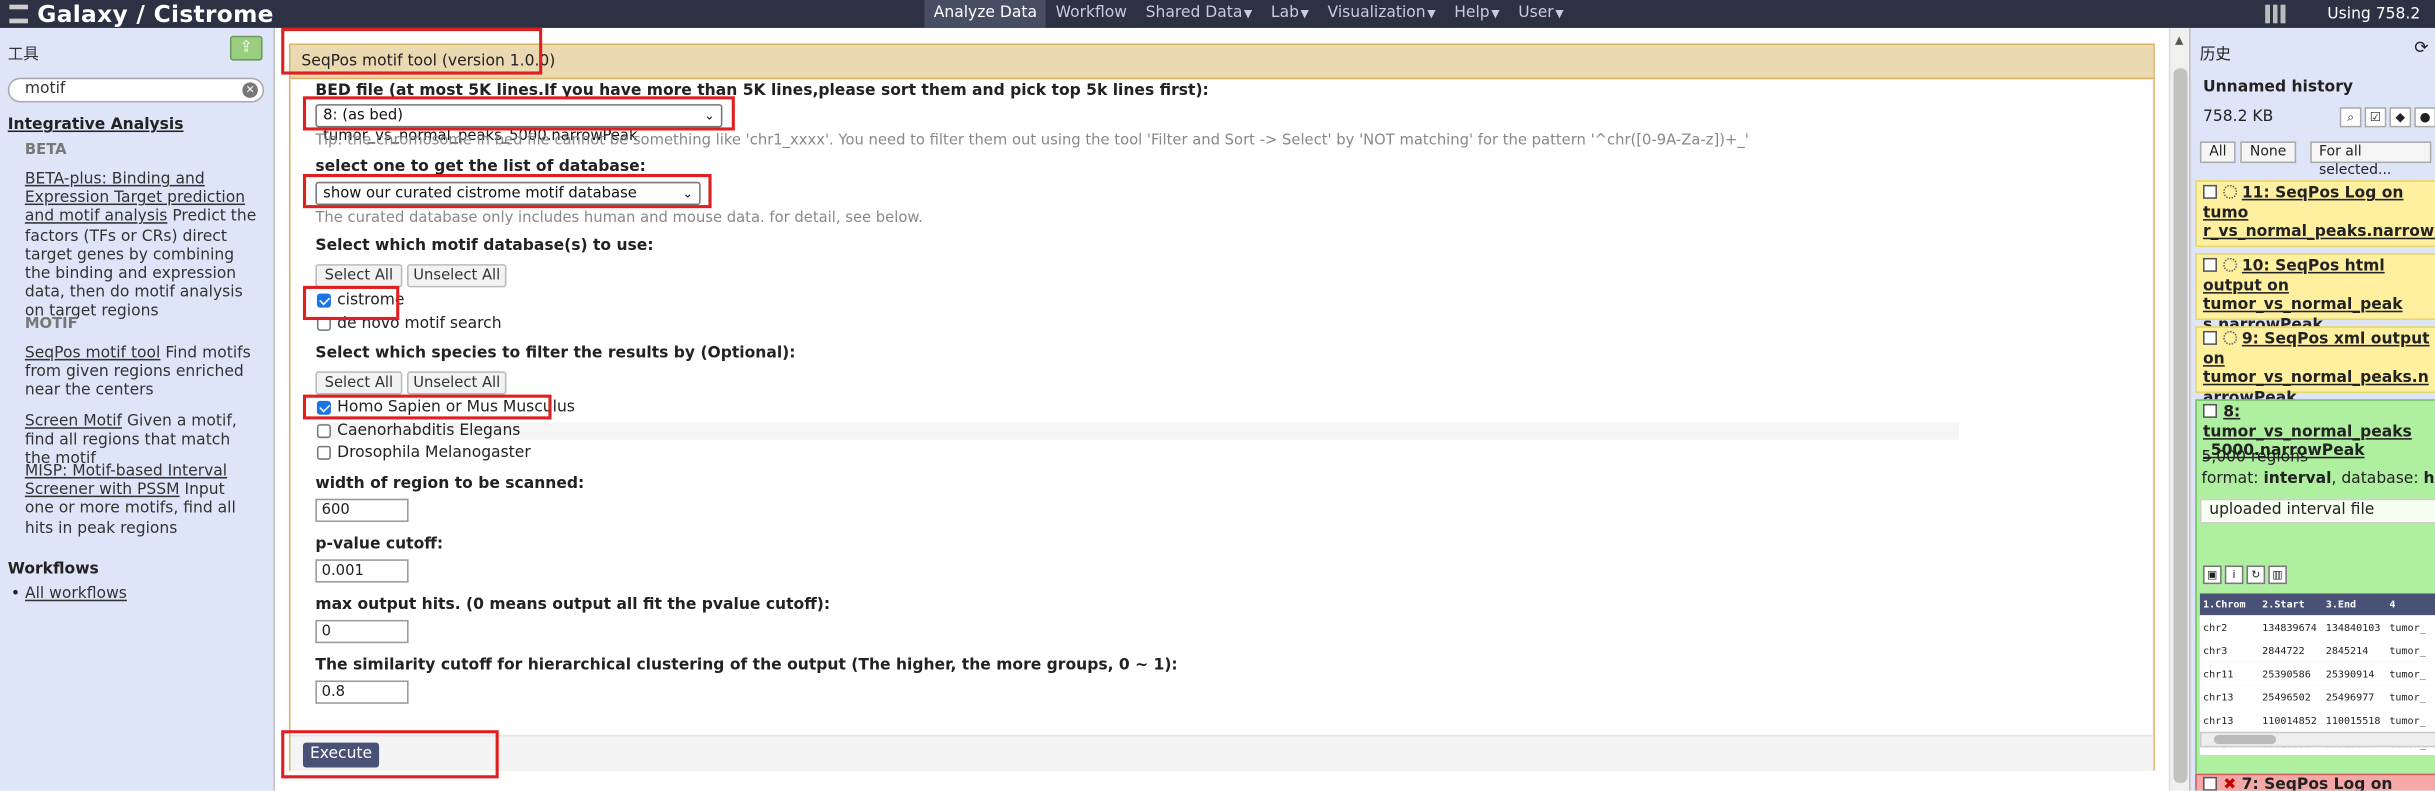 Image resolution: width=2435 pixels, height=791 pixels. What do you see at coordinates (2315, 782) in the screenshot?
I see `dataset-7: ✖ 7: SeqPos Log on tumor` at bounding box center [2315, 782].